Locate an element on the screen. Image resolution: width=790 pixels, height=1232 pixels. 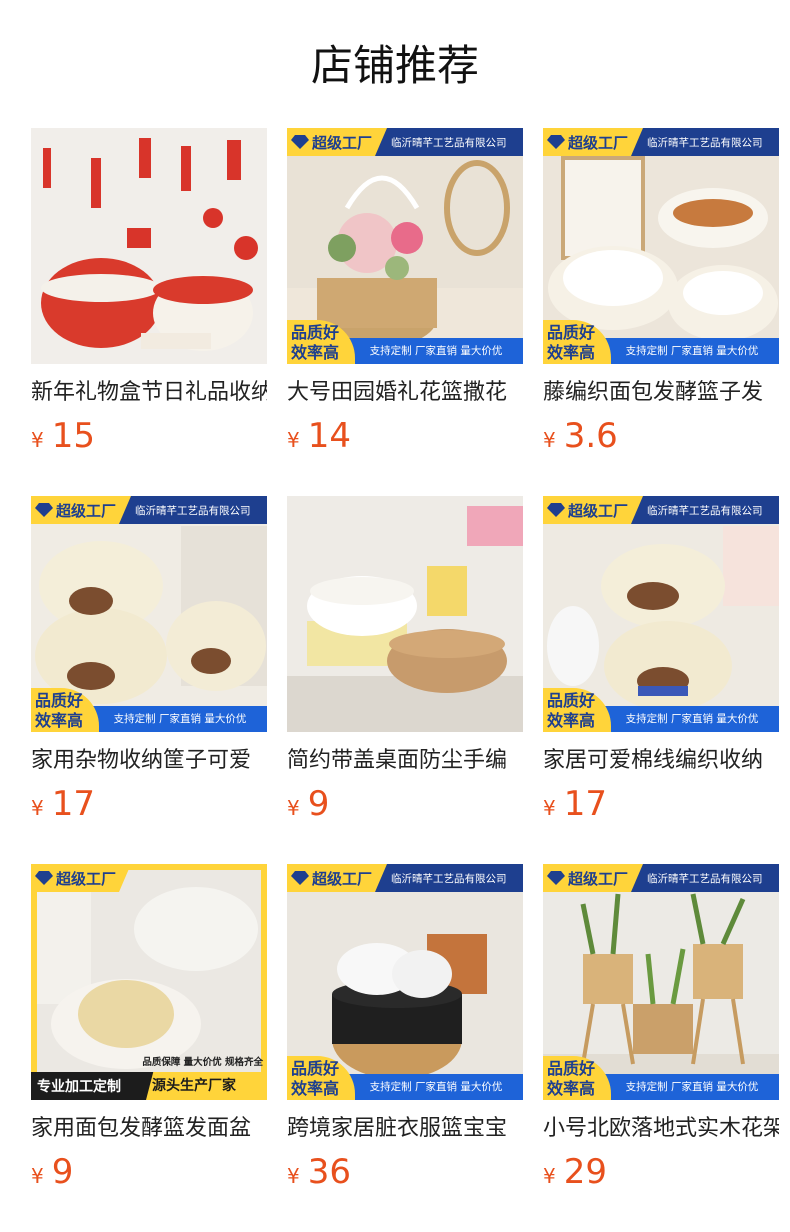
price-amount: 15 is located at coordinates (73, 436).